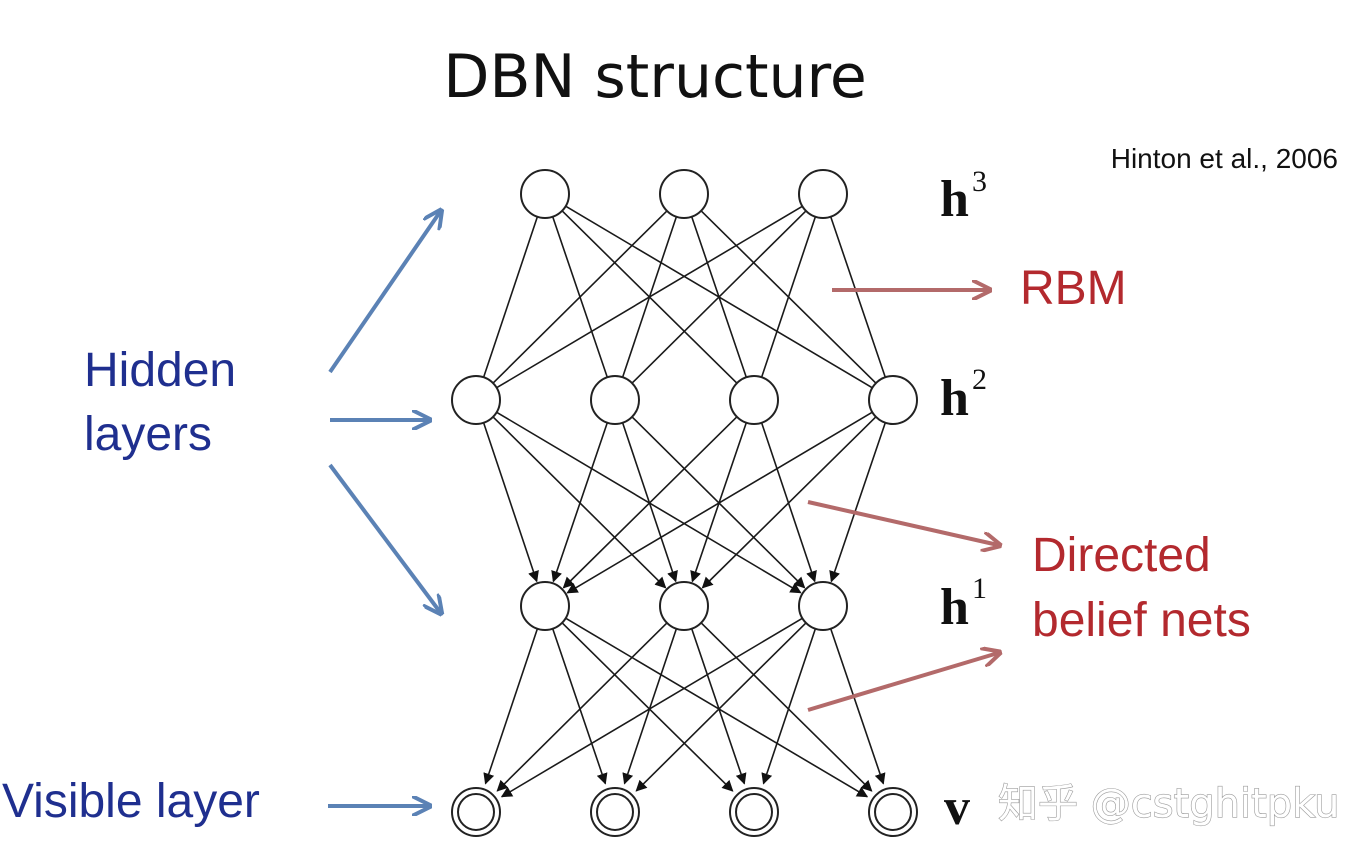  Describe the element at coordinates (1168, 804) in the screenshot. I see `watermark: 知乎 @cstghitpku` at that location.